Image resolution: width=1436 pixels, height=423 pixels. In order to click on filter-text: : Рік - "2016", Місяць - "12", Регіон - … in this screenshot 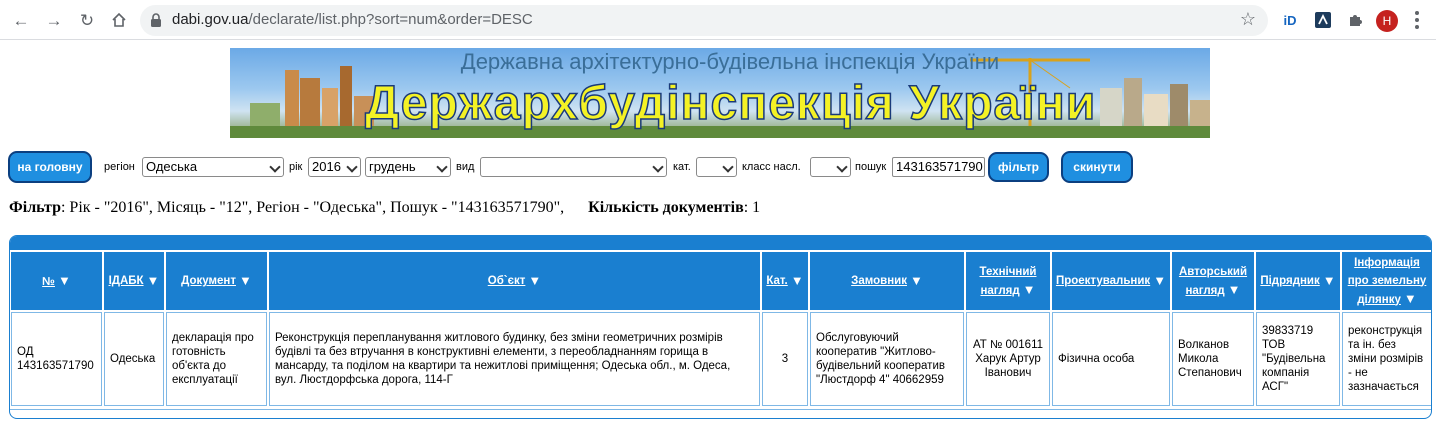, I will do `click(312, 207)`.